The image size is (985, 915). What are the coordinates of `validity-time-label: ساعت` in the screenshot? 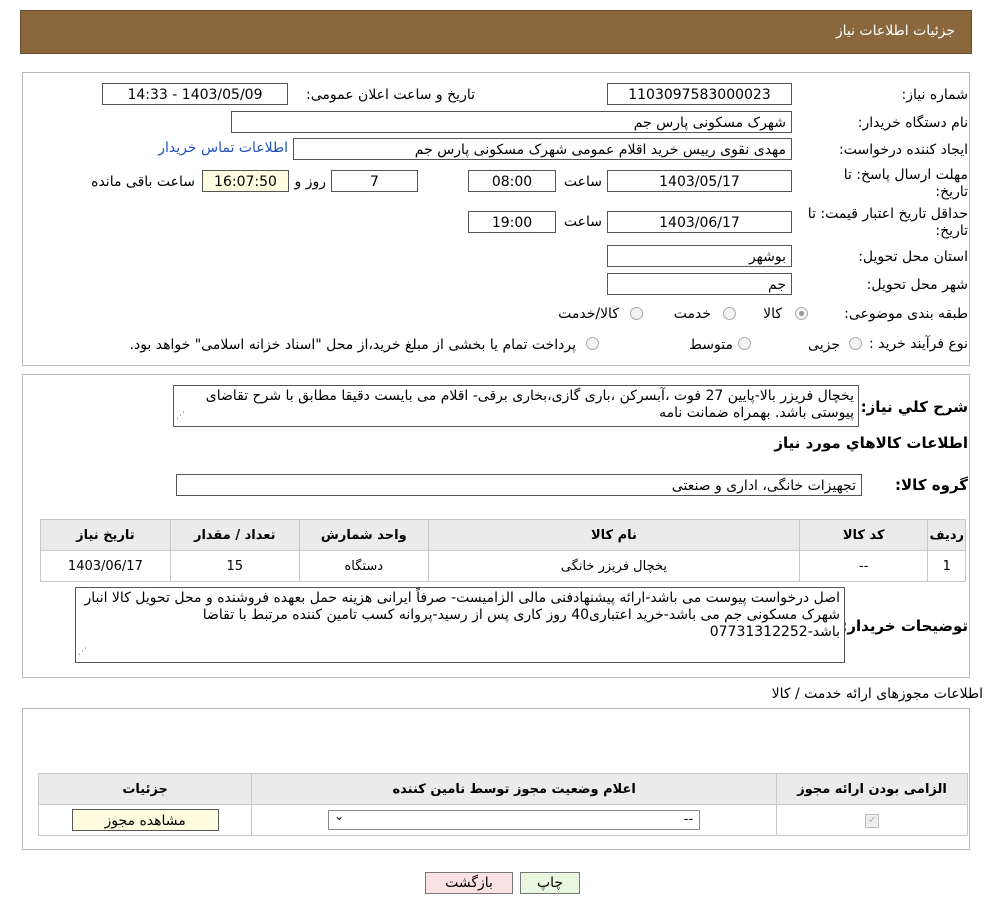 It's located at (582, 222).